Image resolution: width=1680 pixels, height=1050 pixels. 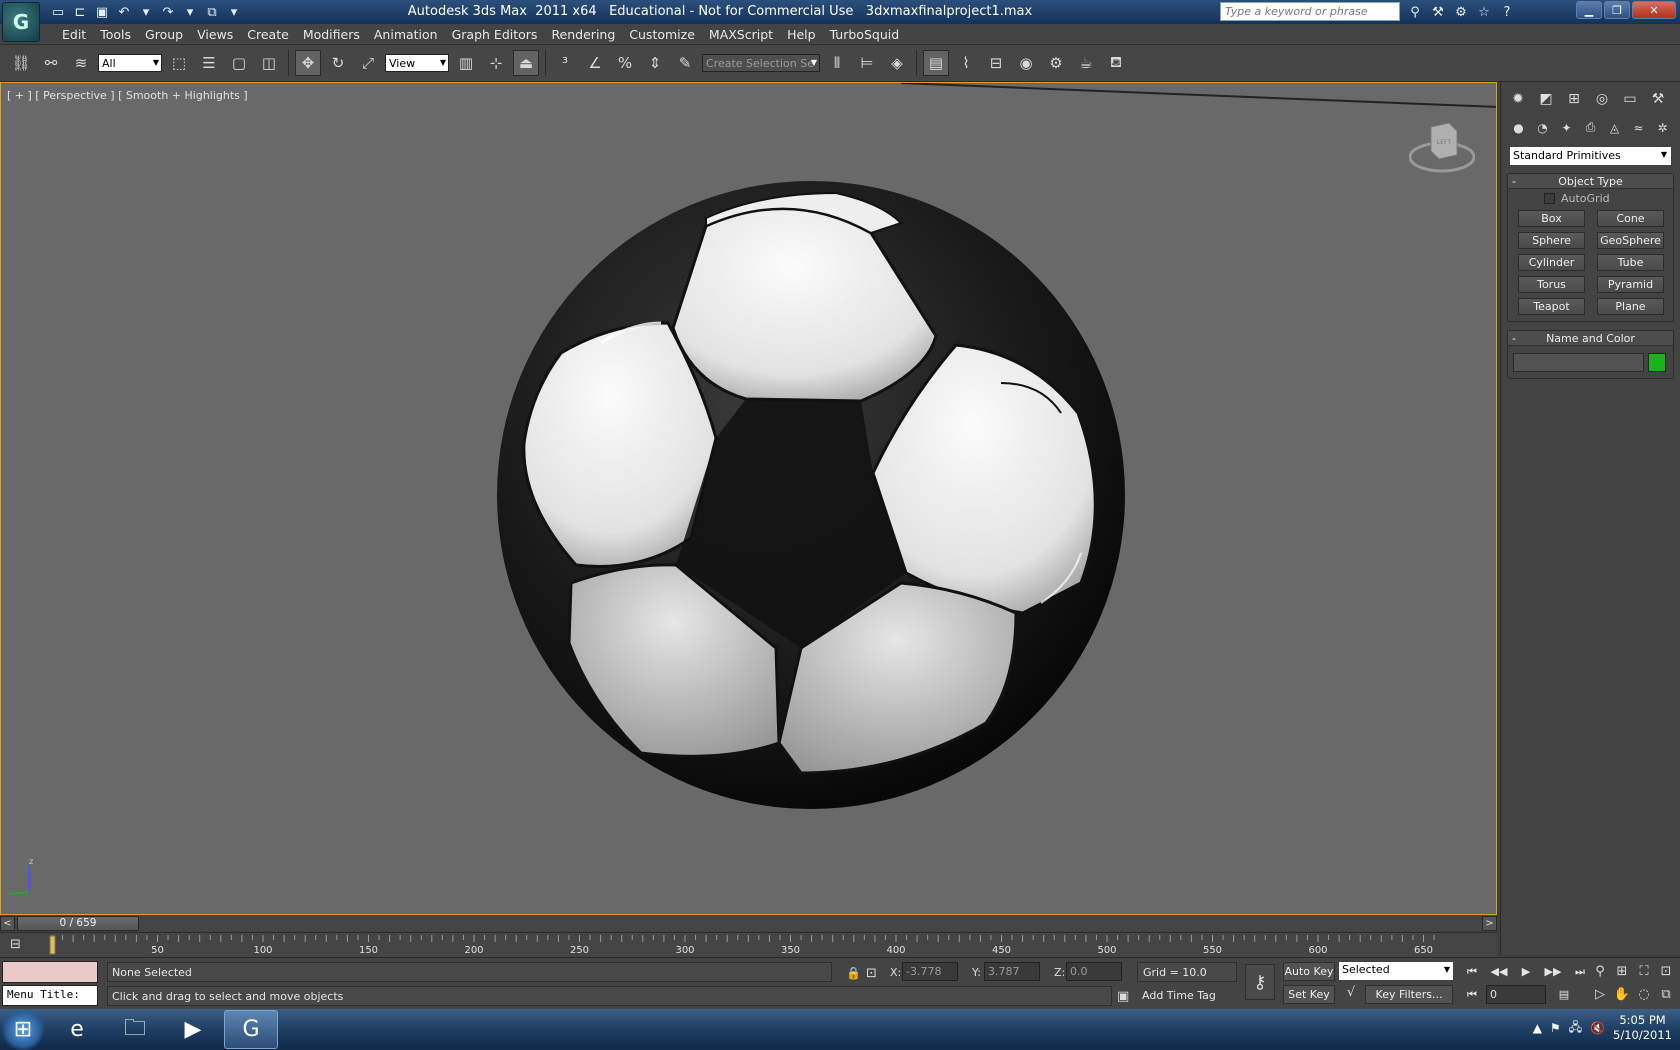 What do you see at coordinates (595, 63) in the screenshot?
I see `angle-snap-icon: ∠` at bounding box center [595, 63].